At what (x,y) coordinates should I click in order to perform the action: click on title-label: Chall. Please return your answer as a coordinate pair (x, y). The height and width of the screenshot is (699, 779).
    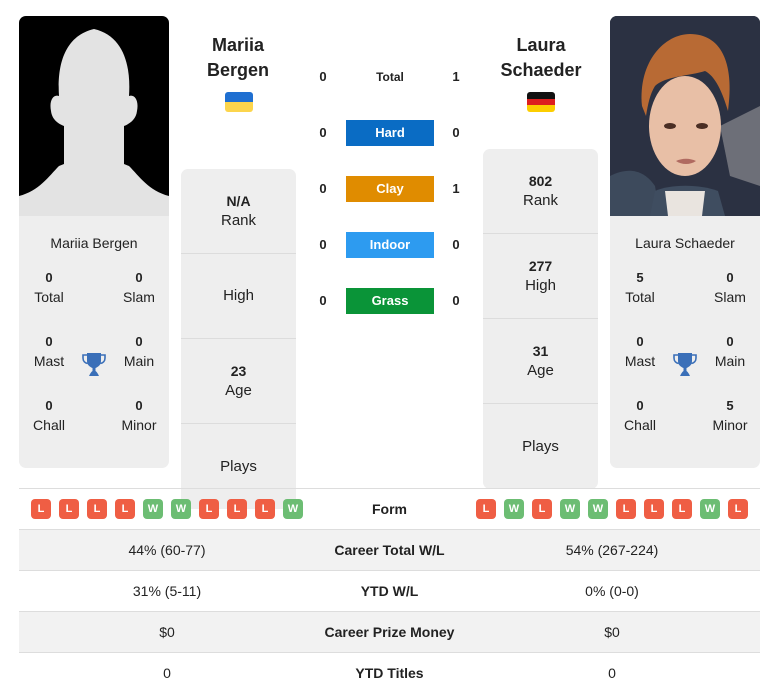
    Looking at the image, I should click on (49, 425).